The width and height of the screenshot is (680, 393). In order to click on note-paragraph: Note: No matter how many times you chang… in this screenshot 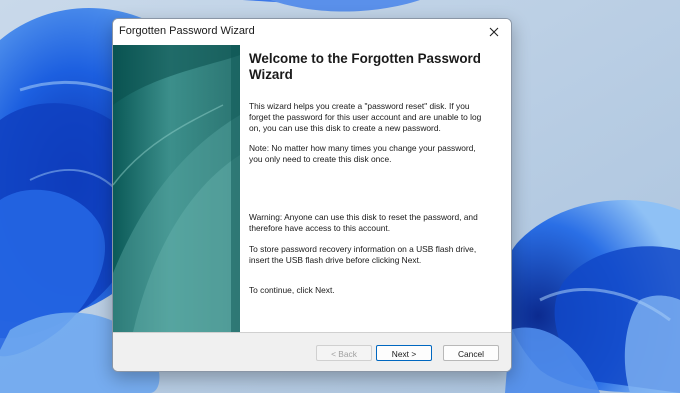, I will do `click(362, 153)`.